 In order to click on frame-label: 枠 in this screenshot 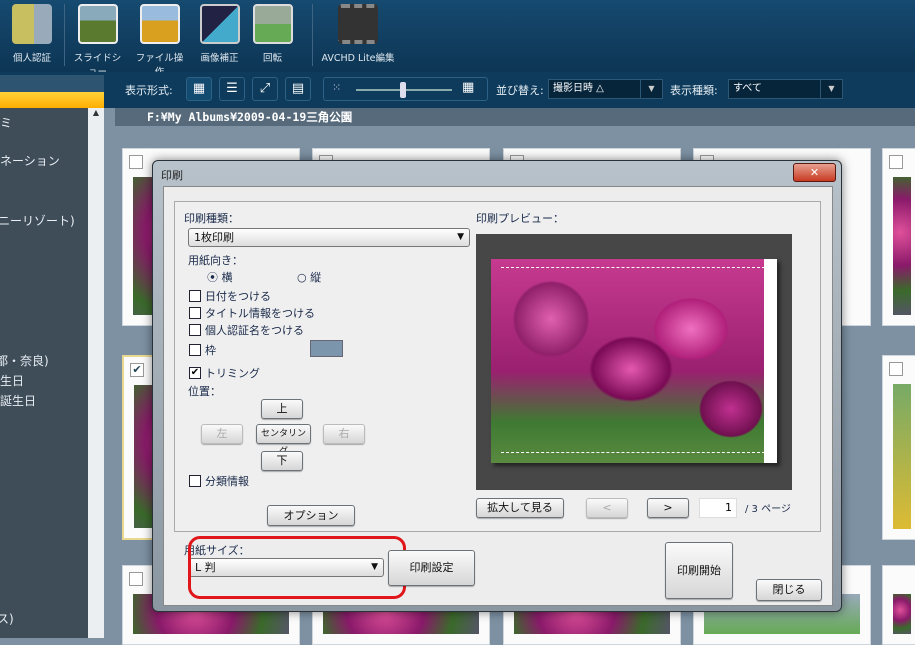, I will do `click(210, 350)`.